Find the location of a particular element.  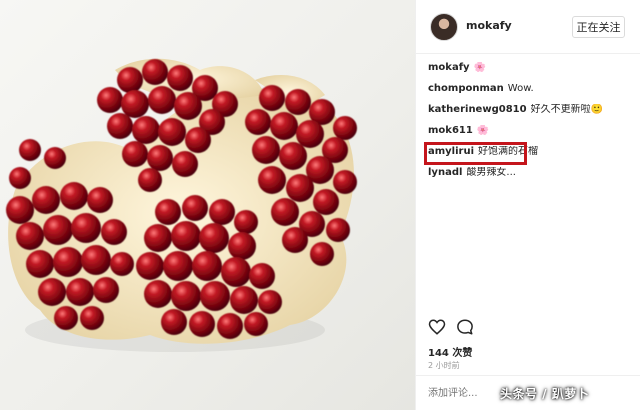

comment-item: katherinewg0810 好久不更新啦🙂 is located at coordinates (530, 110).